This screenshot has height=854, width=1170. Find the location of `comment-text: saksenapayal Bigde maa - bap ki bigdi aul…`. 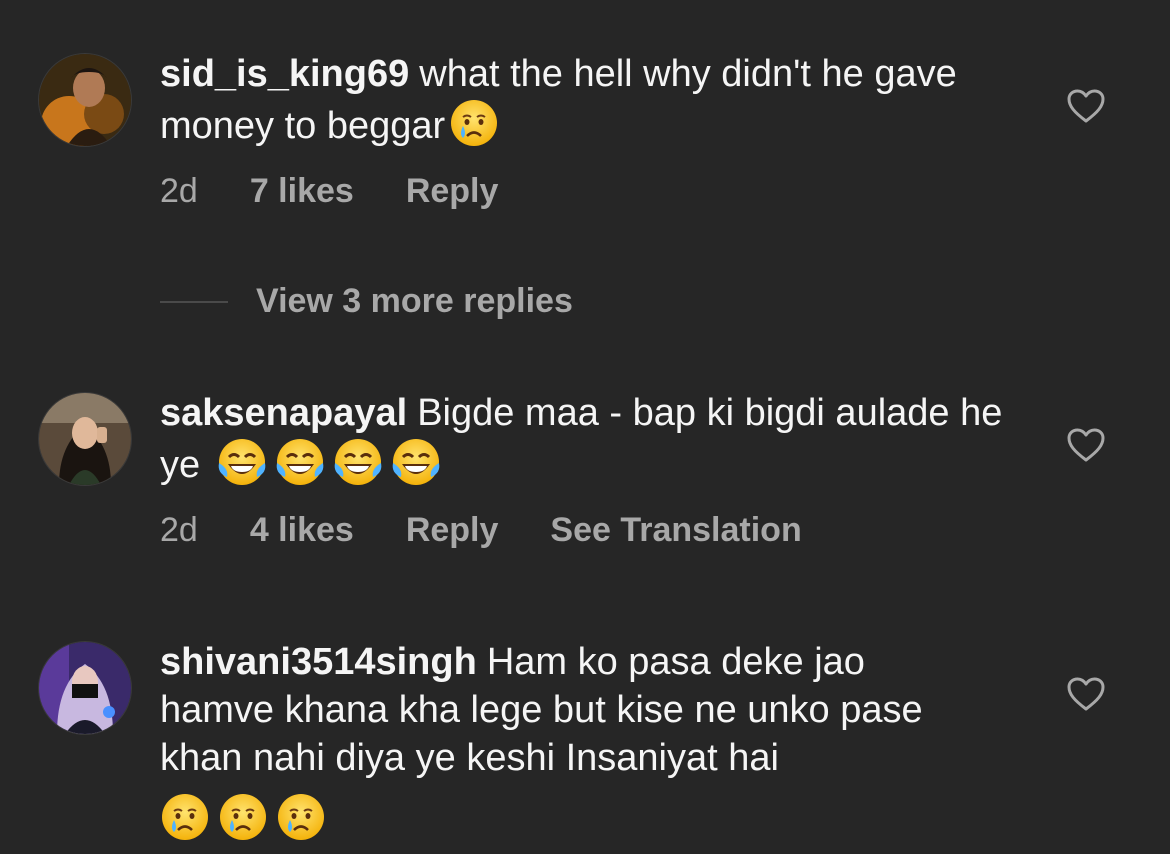

comment-text: saksenapayal Bigde maa - bap ki bigdi aul… is located at coordinates (590, 439).